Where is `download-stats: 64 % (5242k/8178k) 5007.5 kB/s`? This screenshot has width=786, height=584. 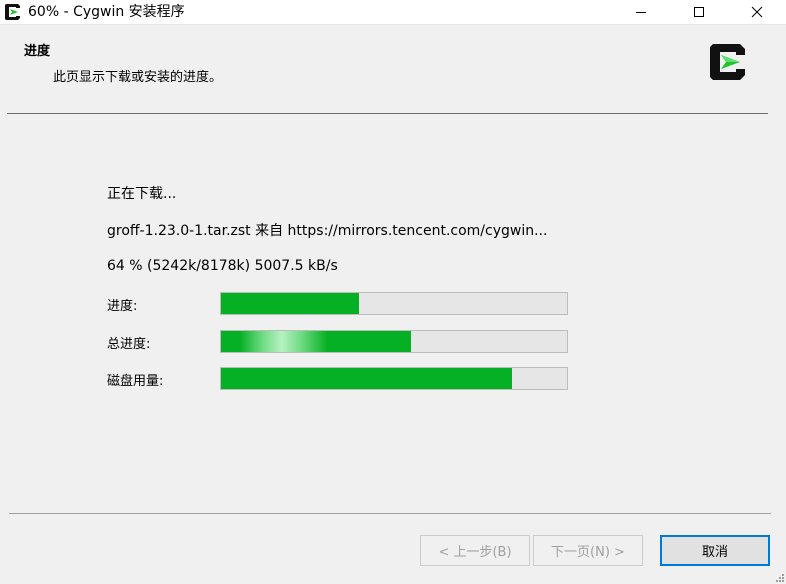
download-stats: 64 % (5242k/8178k) 5007.5 kB/s is located at coordinates (222, 266).